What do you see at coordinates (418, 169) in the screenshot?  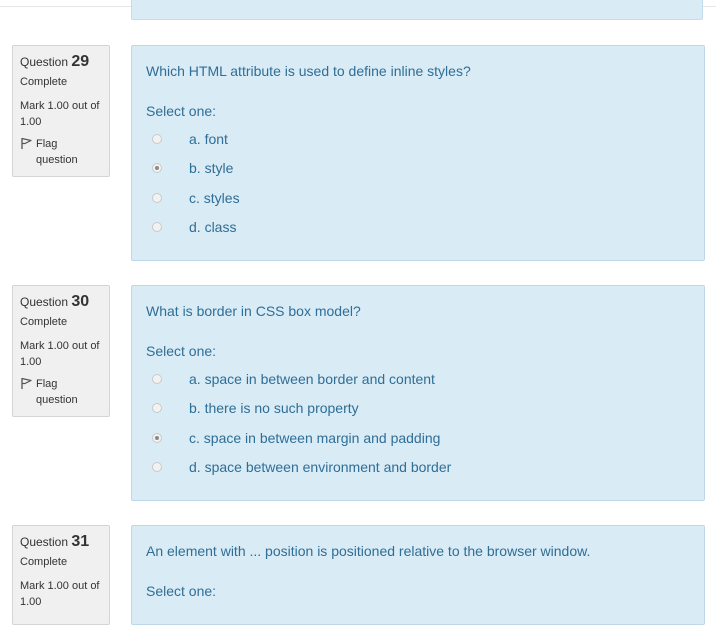 I see `answer-option: b. style` at bounding box center [418, 169].